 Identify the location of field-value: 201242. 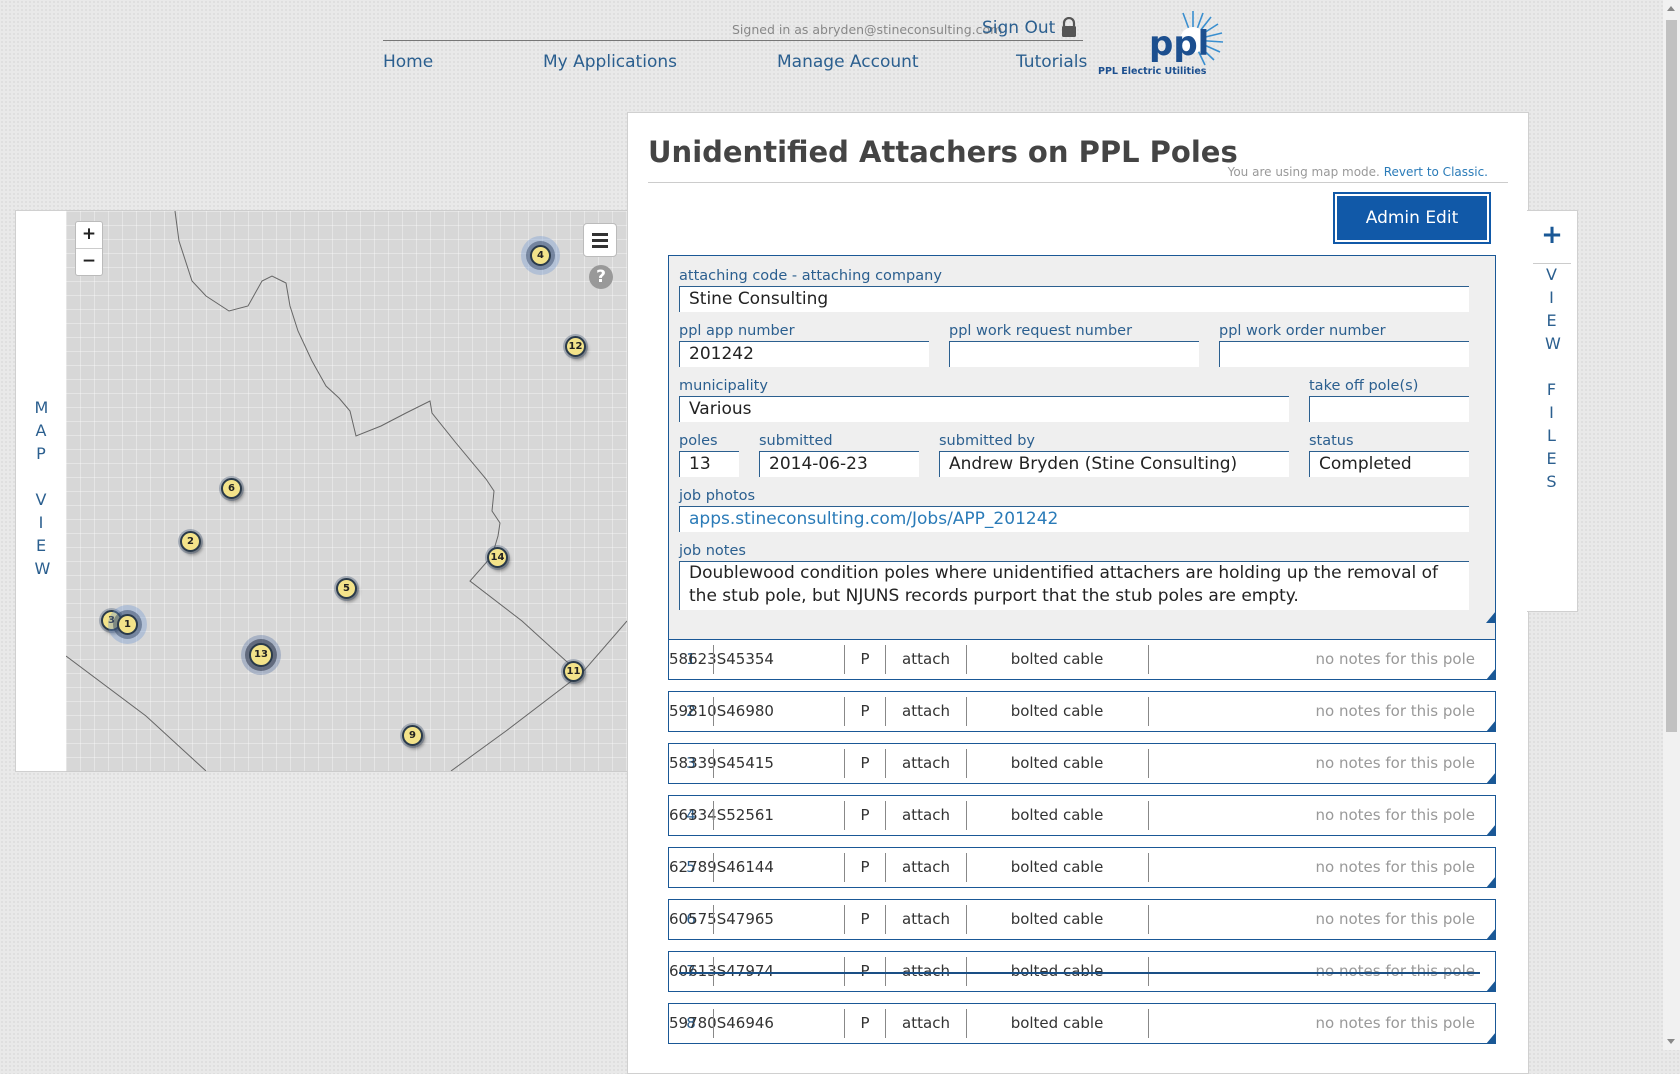
(804, 354).